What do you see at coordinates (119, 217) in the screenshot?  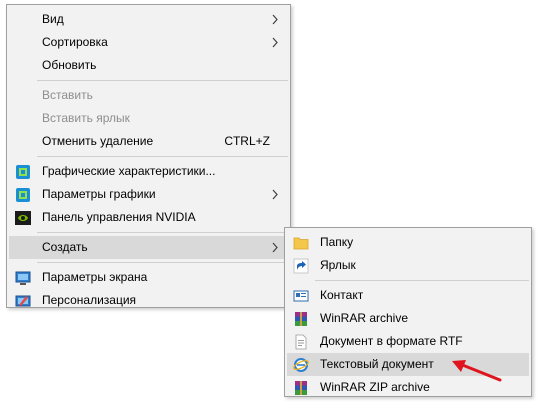 I see `menu-item-label: Панель управления NVIDIA` at bounding box center [119, 217].